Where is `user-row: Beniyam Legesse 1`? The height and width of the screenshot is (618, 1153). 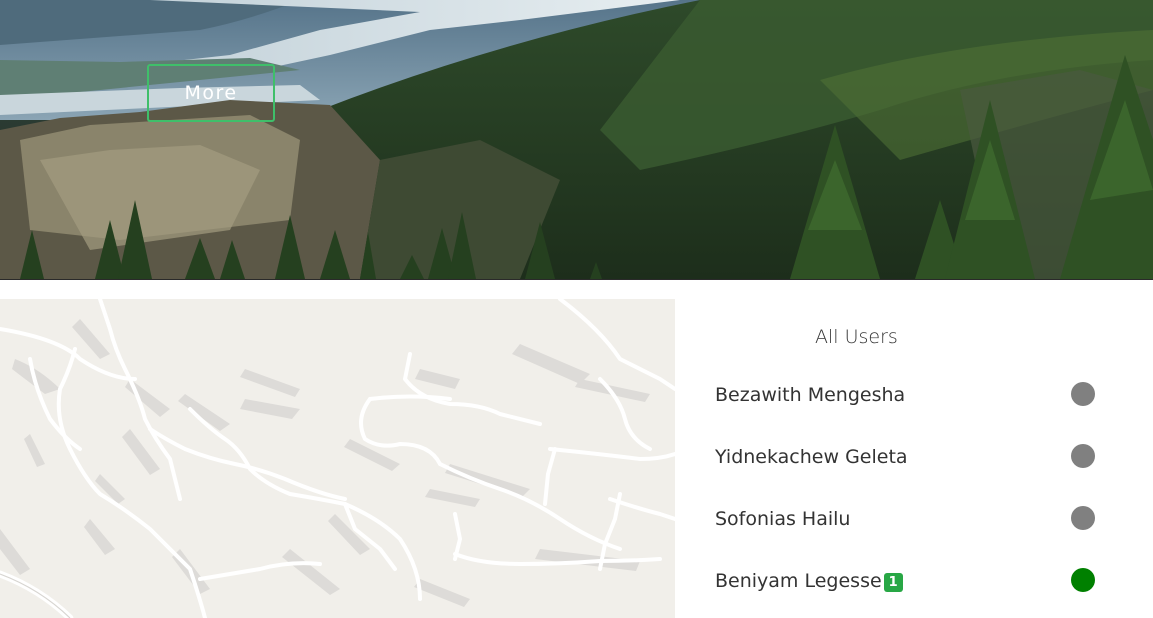 user-row: Beniyam Legesse 1 is located at coordinates (915, 583).